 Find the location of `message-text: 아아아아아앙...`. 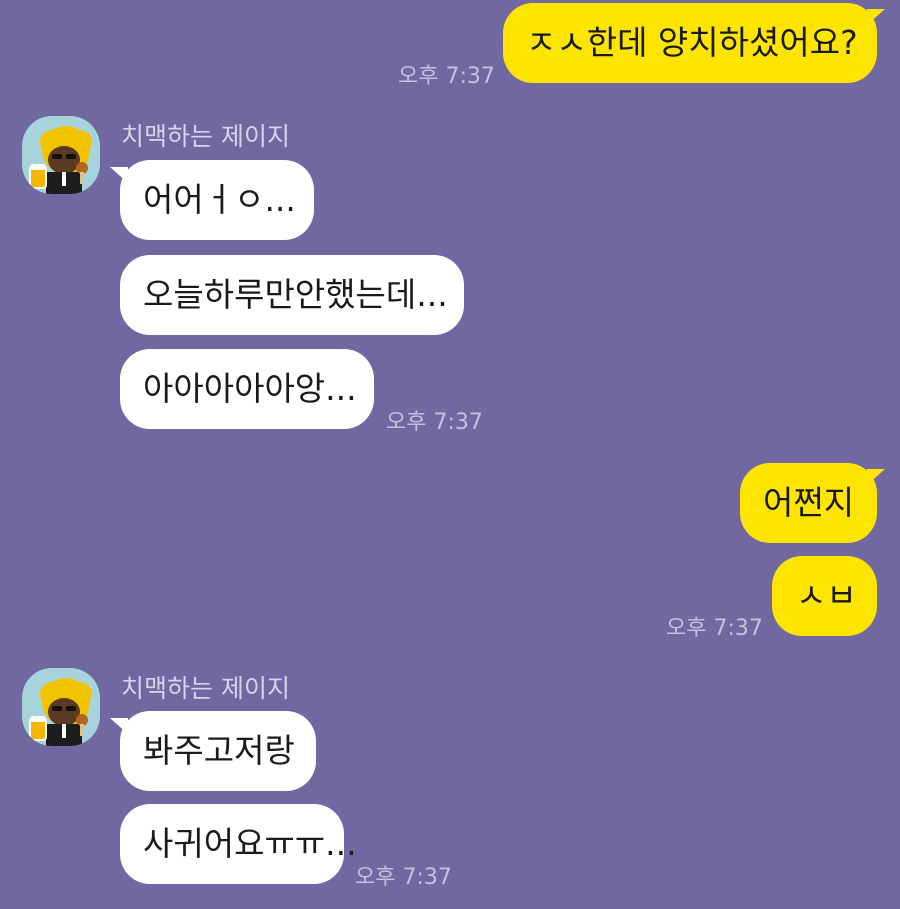

message-text: 아아아아아앙... is located at coordinates (250, 388).